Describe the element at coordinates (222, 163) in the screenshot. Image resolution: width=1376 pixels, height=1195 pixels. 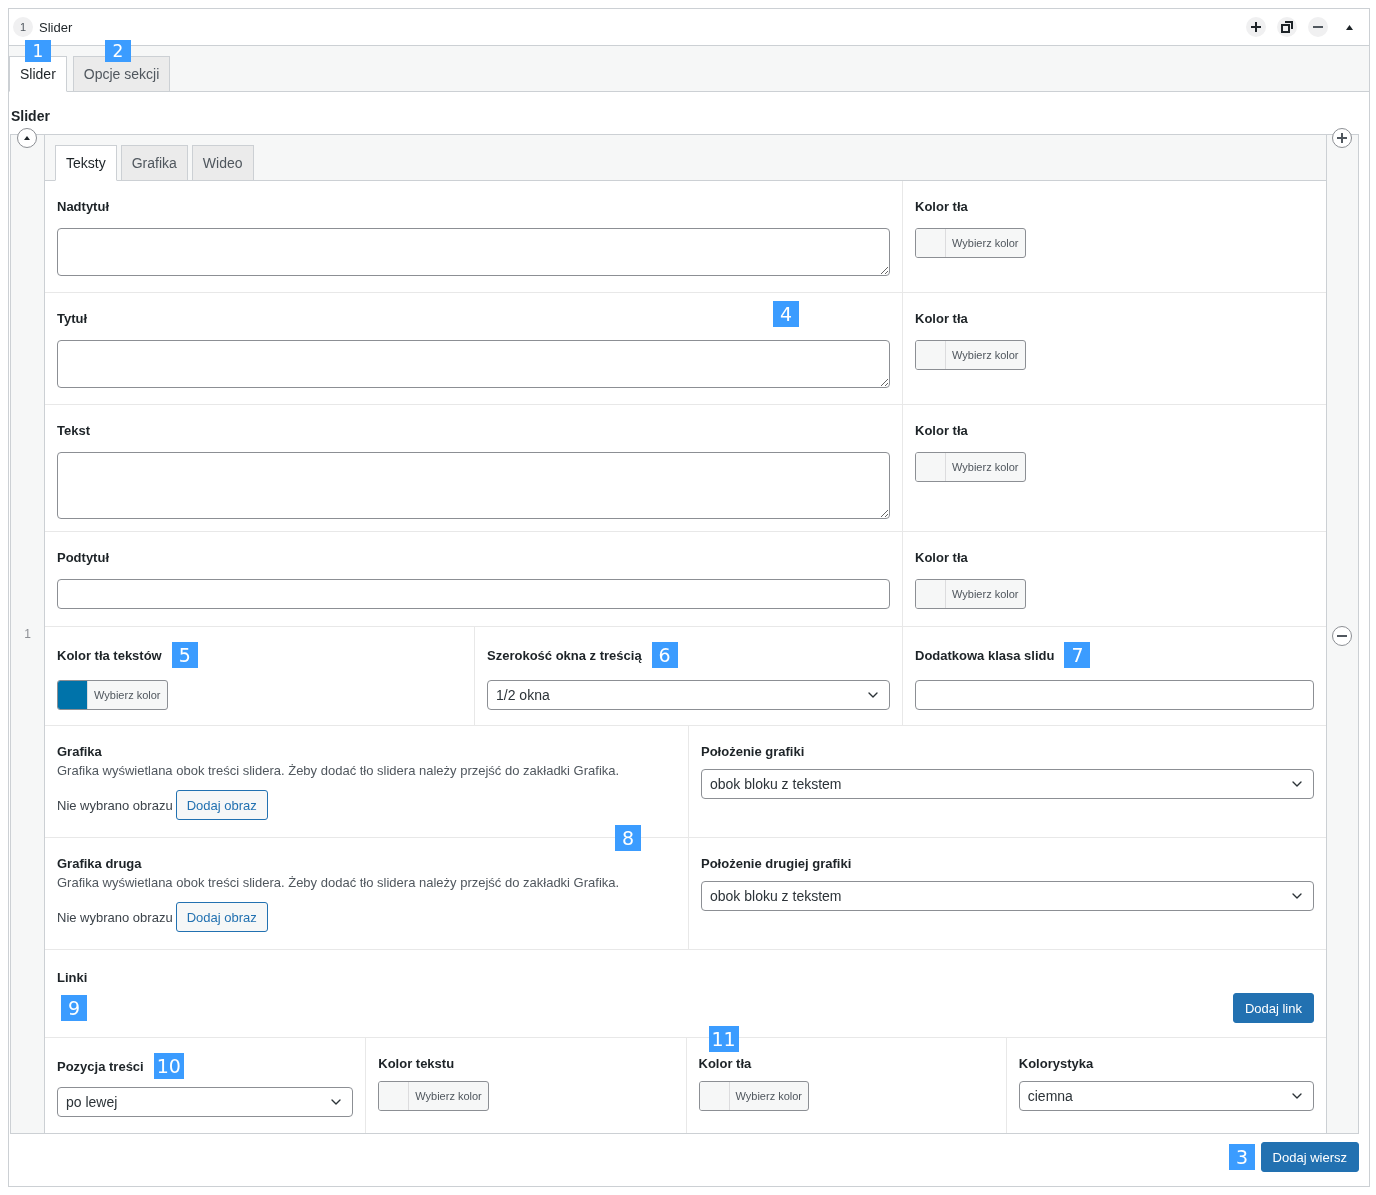
I see `tab: Wideo` at that location.